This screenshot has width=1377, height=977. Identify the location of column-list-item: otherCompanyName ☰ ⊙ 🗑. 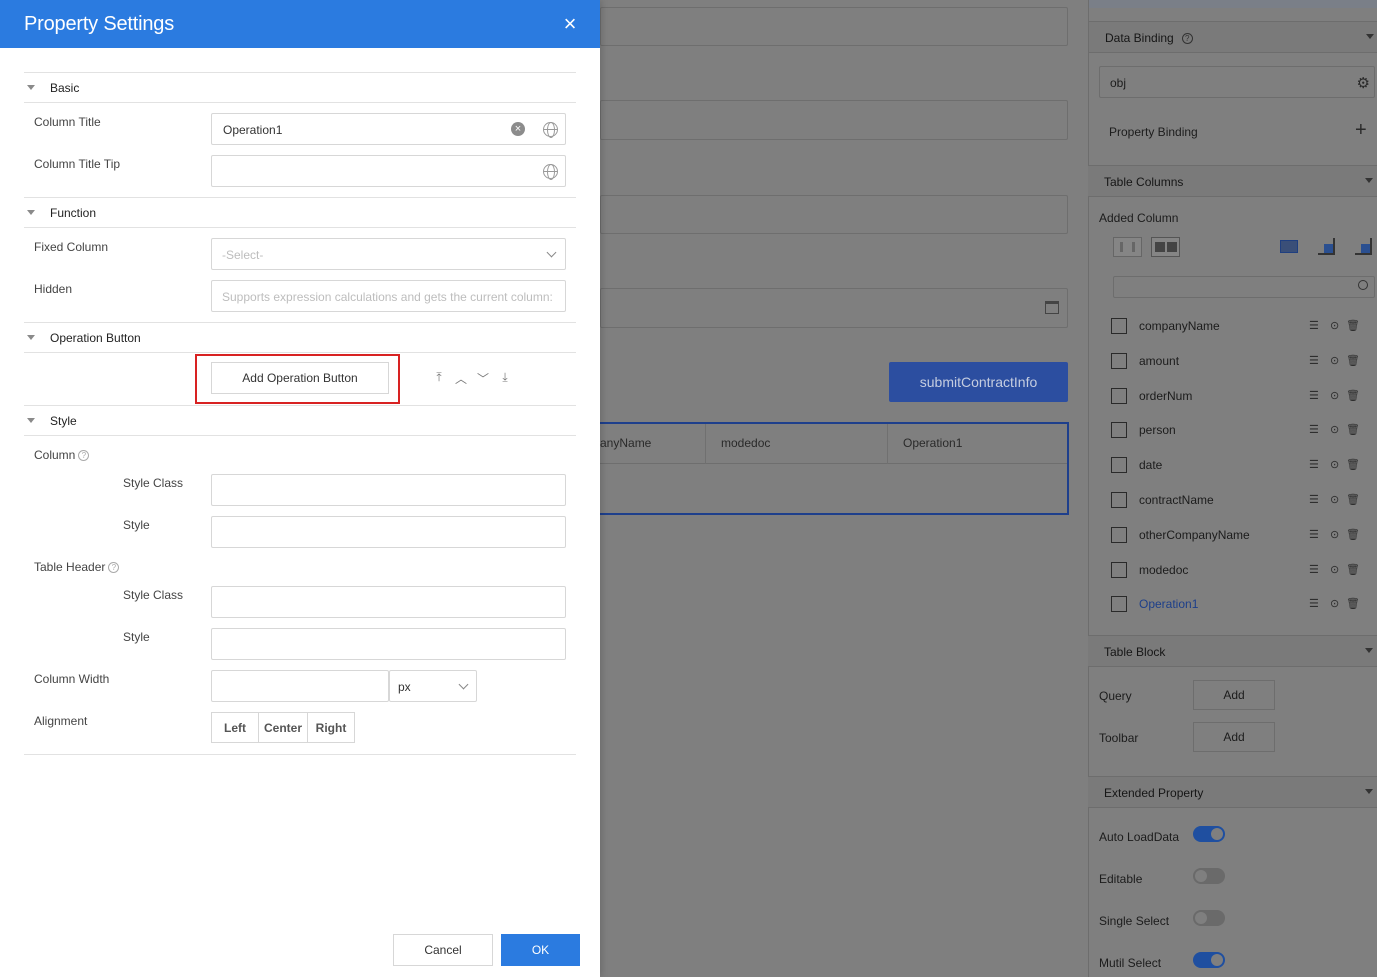
(1241, 535).